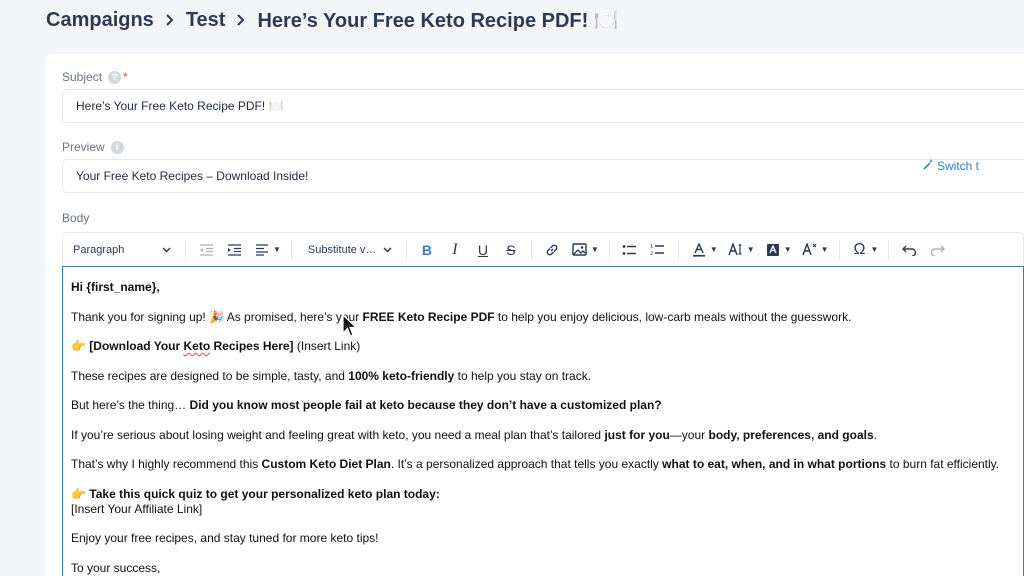  I want to click on switch-editor-link: Switch t, so click(950, 165).